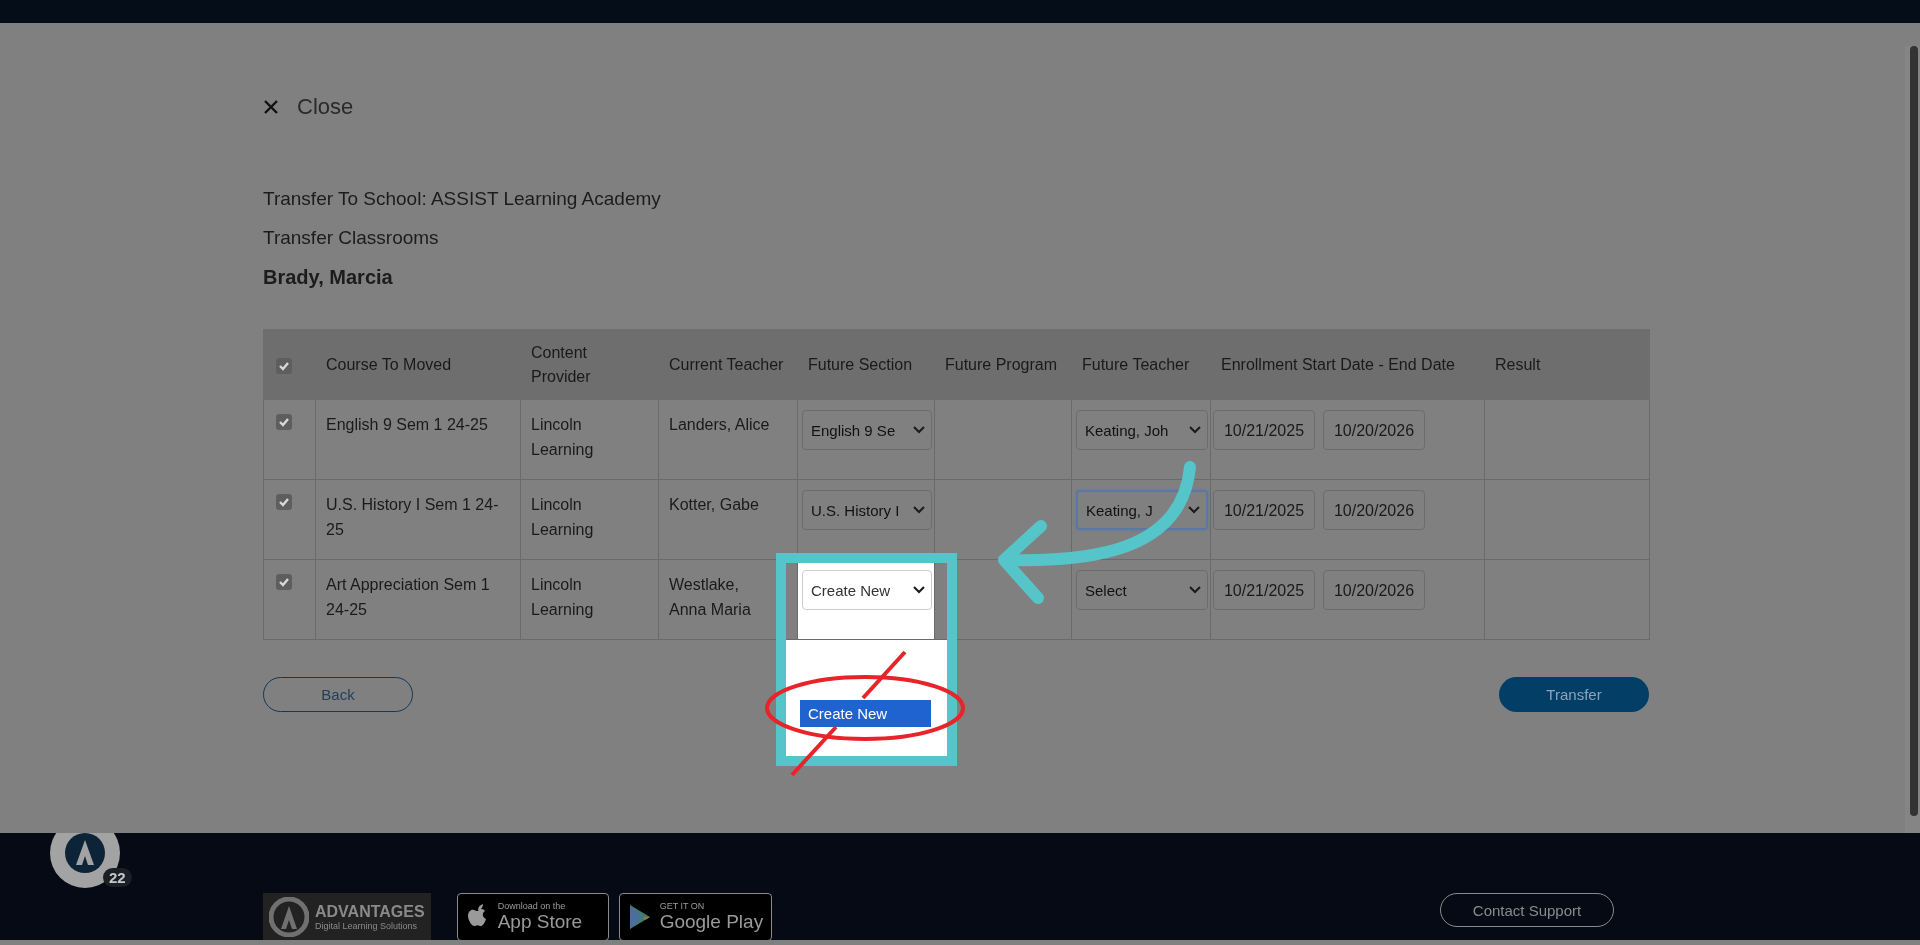 The image size is (1920, 945). Describe the element at coordinates (639, 917) in the screenshot. I see `play-icon` at that location.